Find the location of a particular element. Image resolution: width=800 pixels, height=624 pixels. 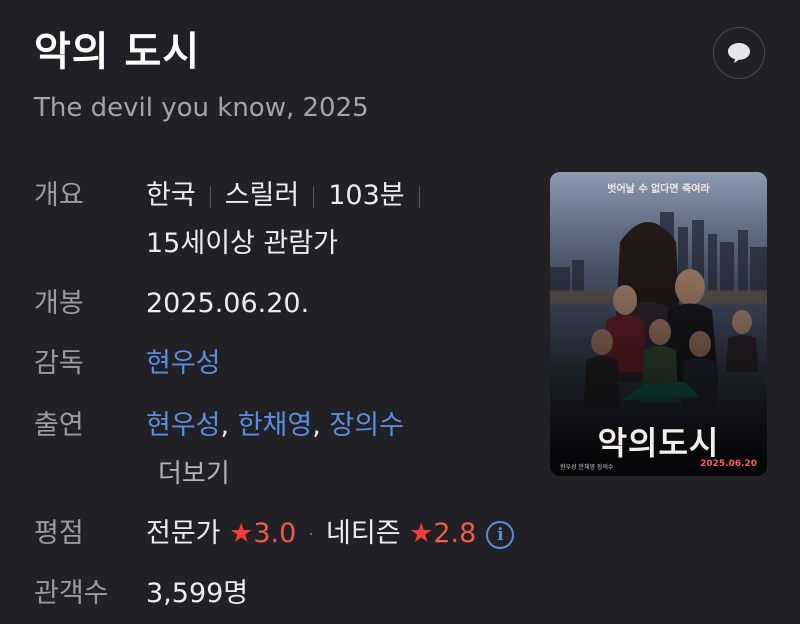

release-label: 개봉 is located at coordinates (59, 303).